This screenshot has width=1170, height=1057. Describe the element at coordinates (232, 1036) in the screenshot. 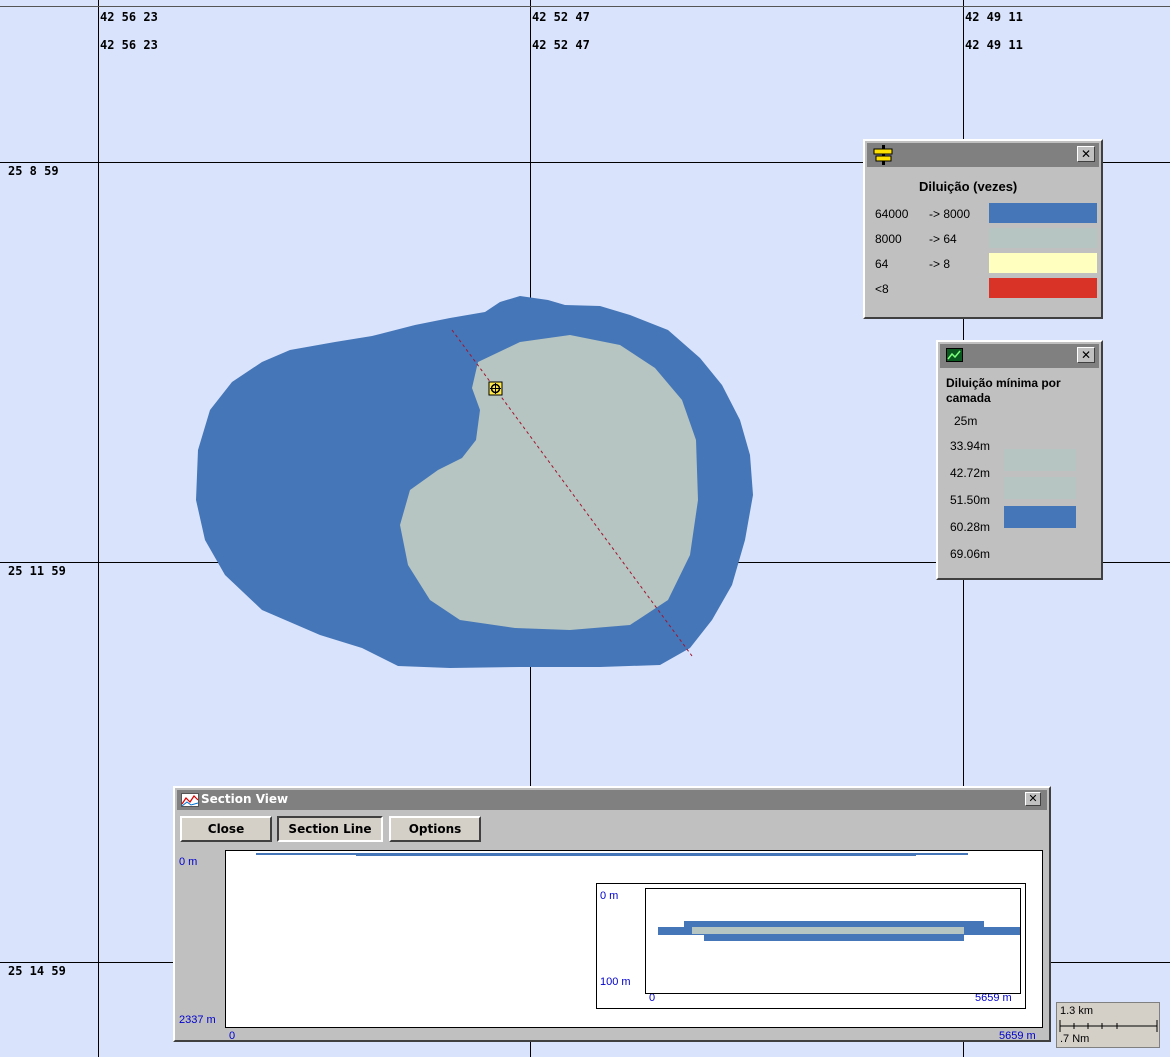

I see `main-x-left-label: 0` at that location.